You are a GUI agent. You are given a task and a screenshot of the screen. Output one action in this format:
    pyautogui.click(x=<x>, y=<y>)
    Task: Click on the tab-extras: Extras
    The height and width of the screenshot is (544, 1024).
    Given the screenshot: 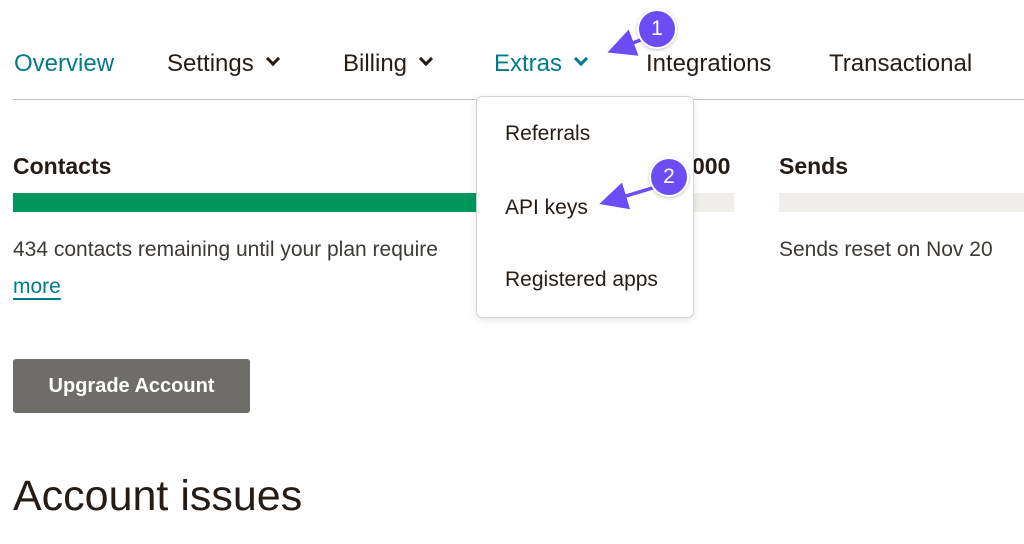 What is the action you would take?
    pyautogui.click(x=541, y=64)
    